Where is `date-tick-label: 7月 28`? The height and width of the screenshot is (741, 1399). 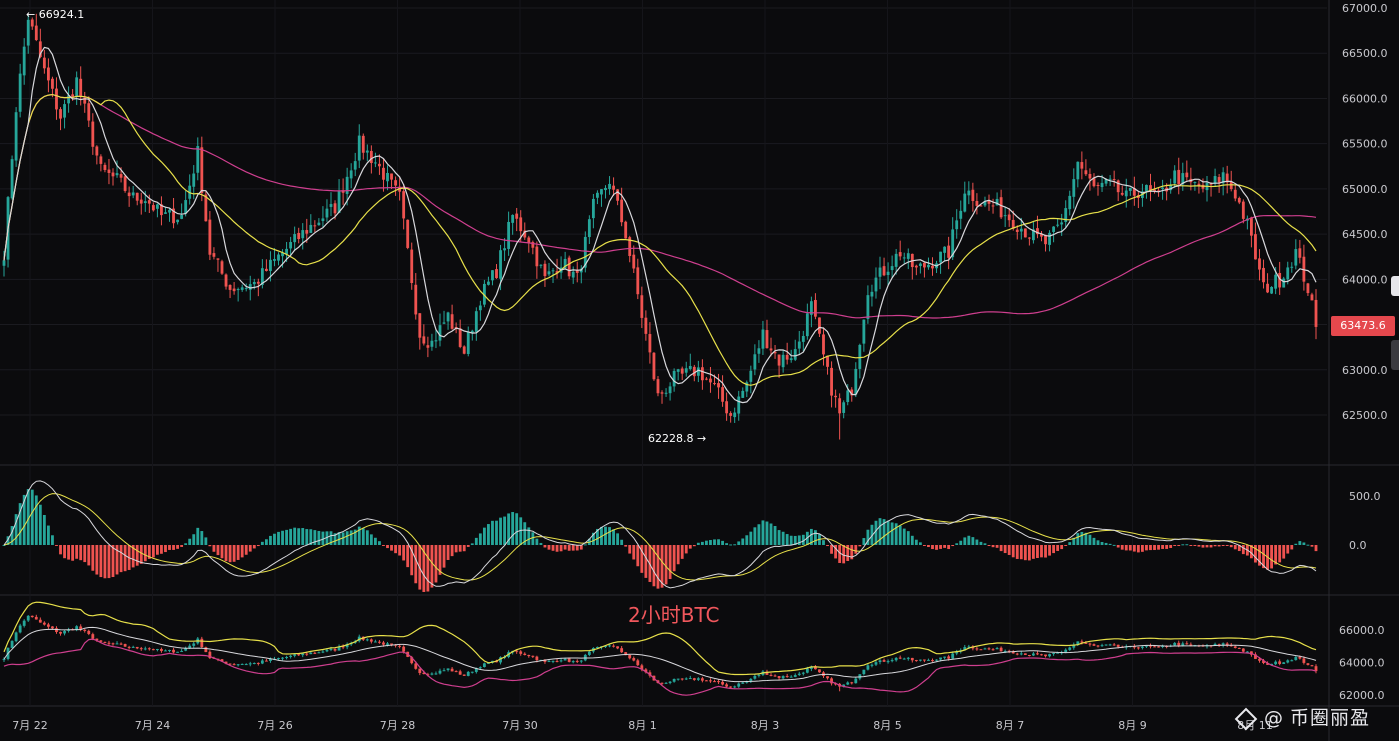
date-tick-label: 7月 28 is located at coordinates (398, 725).